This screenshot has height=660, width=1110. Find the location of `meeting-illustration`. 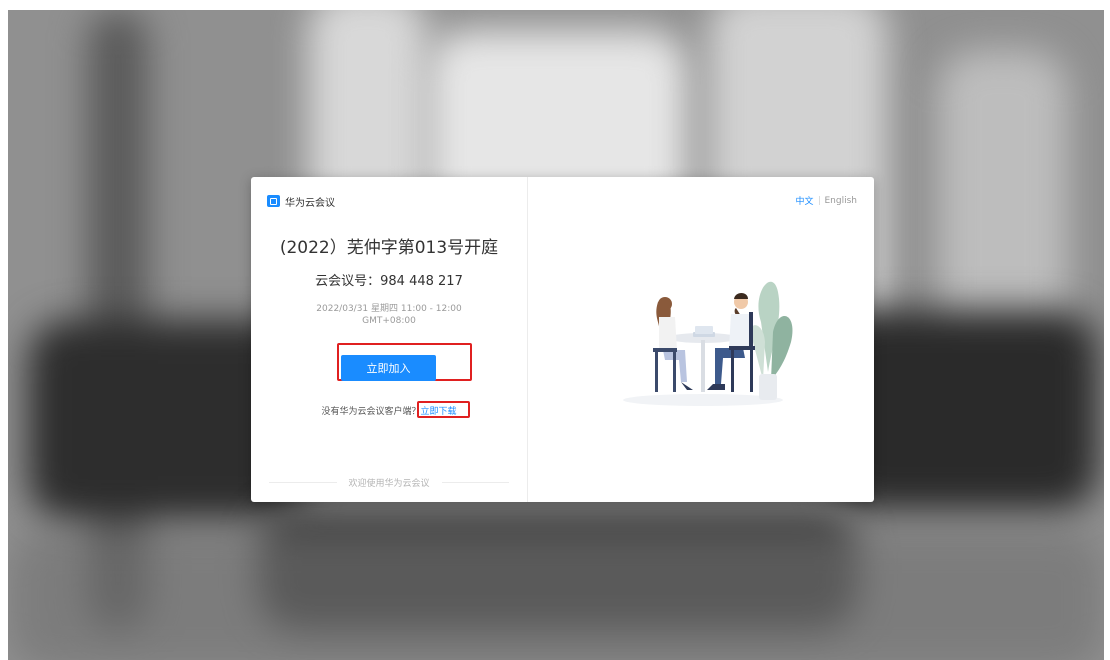

meeting-illustration is located at coordinates (708, 343).